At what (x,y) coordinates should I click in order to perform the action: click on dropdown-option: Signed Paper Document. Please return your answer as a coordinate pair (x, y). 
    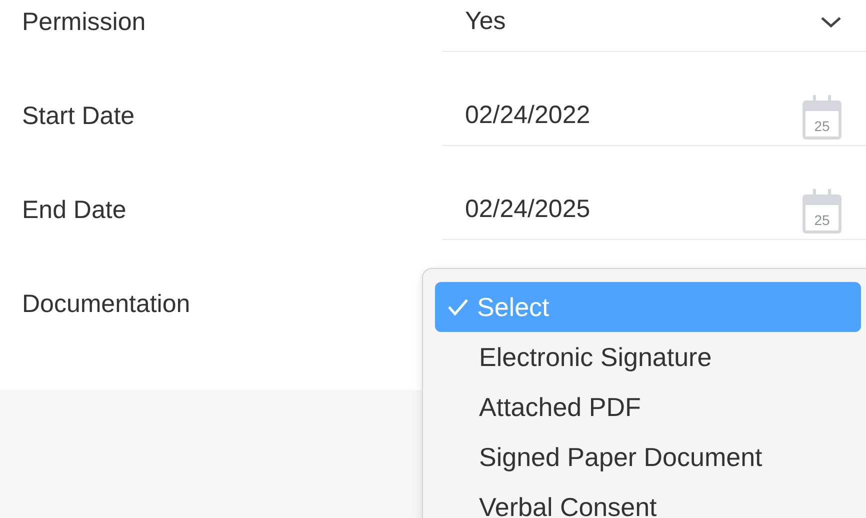
    Looking at the image, I should click on (648, 457).